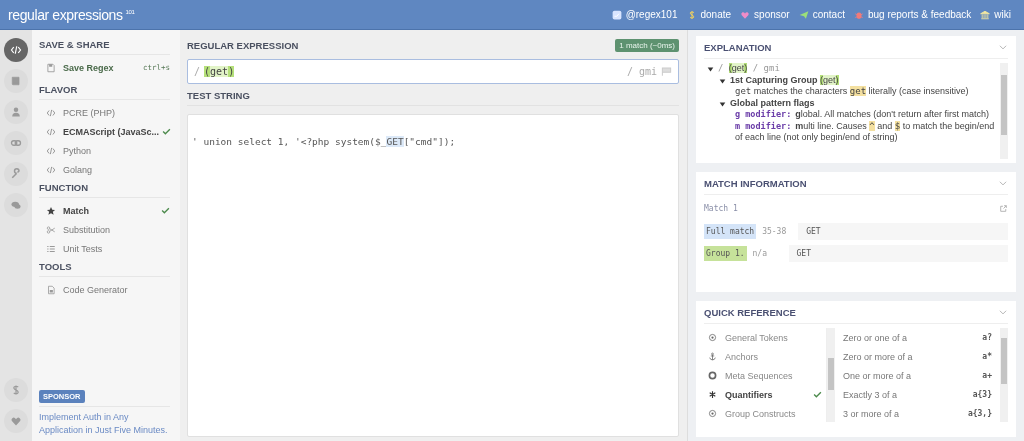  Describe the element at coordinates (76, 210) in the screenshot. I see `function-option: Match` at that location.